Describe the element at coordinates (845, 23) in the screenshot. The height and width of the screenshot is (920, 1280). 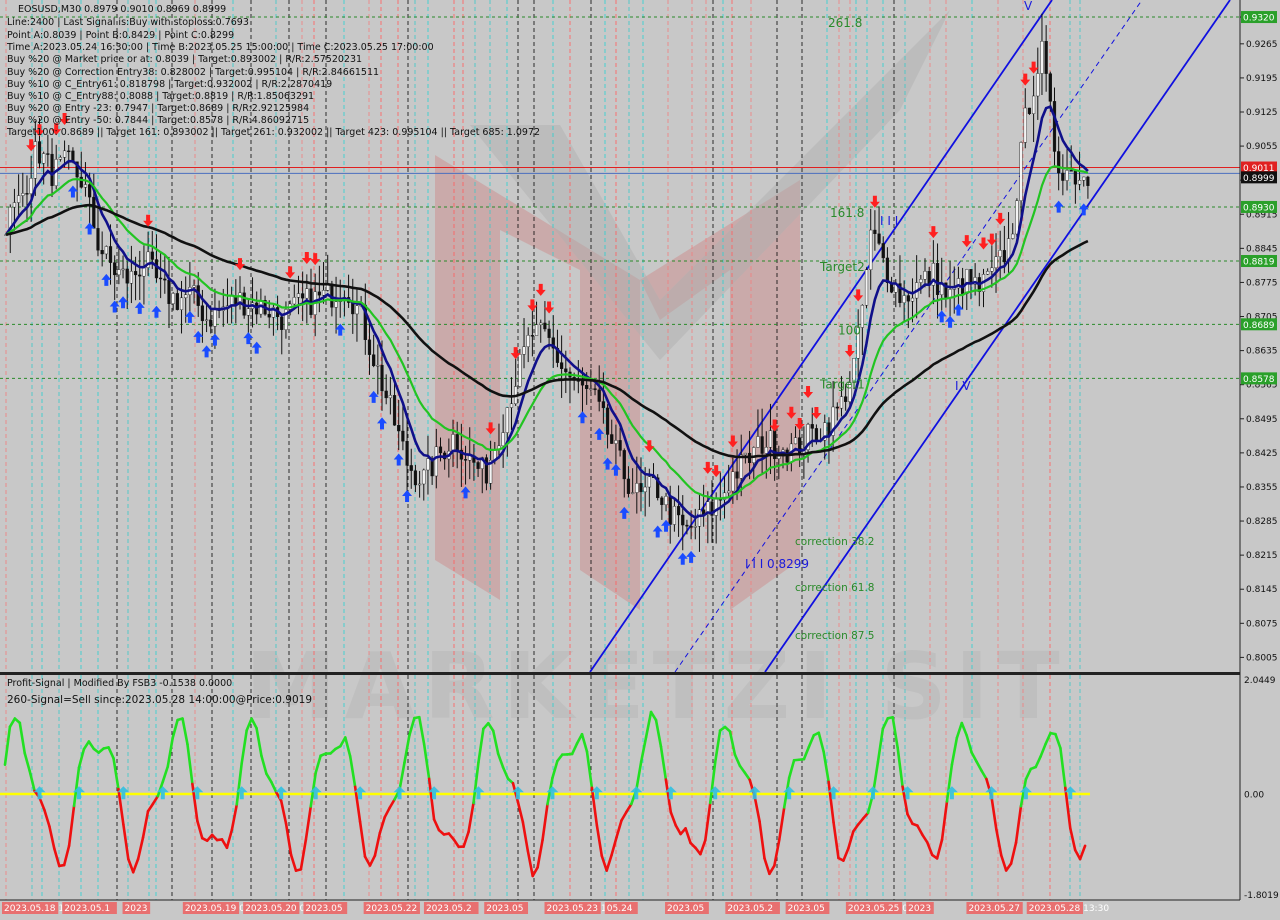
I see `level-label-0: 261.8` at that location.